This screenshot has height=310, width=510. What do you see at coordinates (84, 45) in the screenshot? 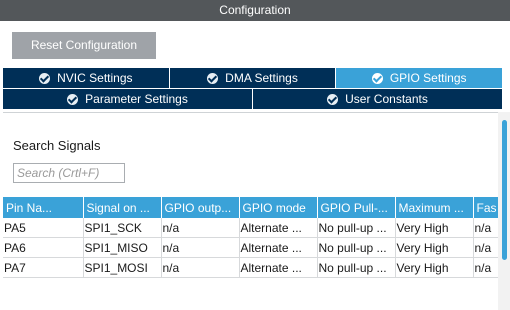
I see `reset-configuration-button: Reset Configuration` at bounding box center [84, 45].